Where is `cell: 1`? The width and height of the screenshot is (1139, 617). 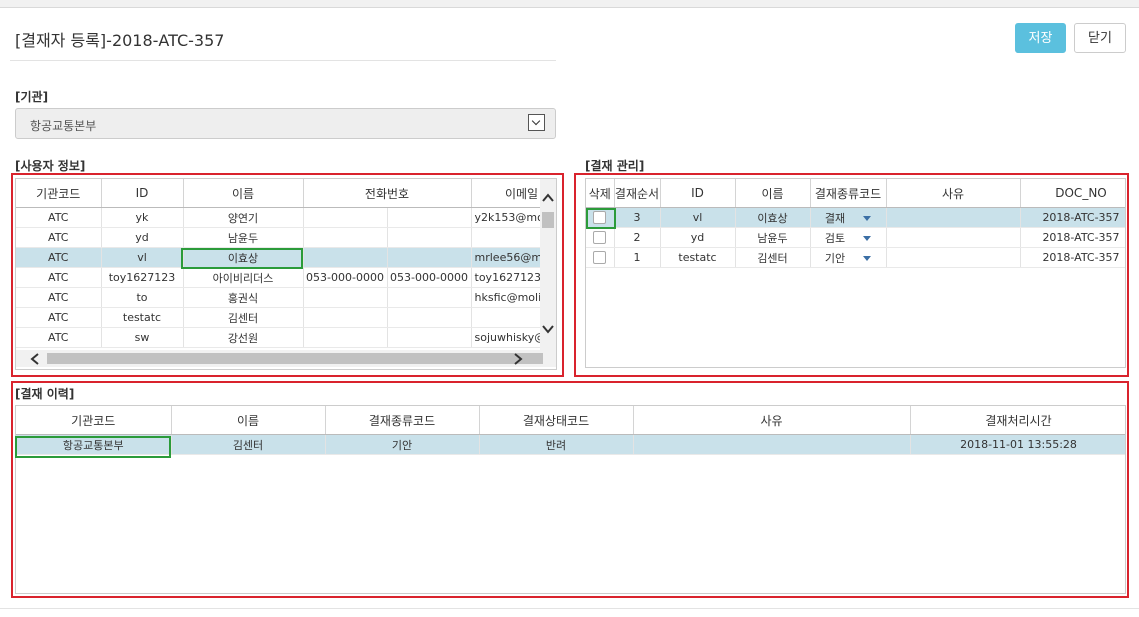
cell: 1 is located at coordinates (637, 257).